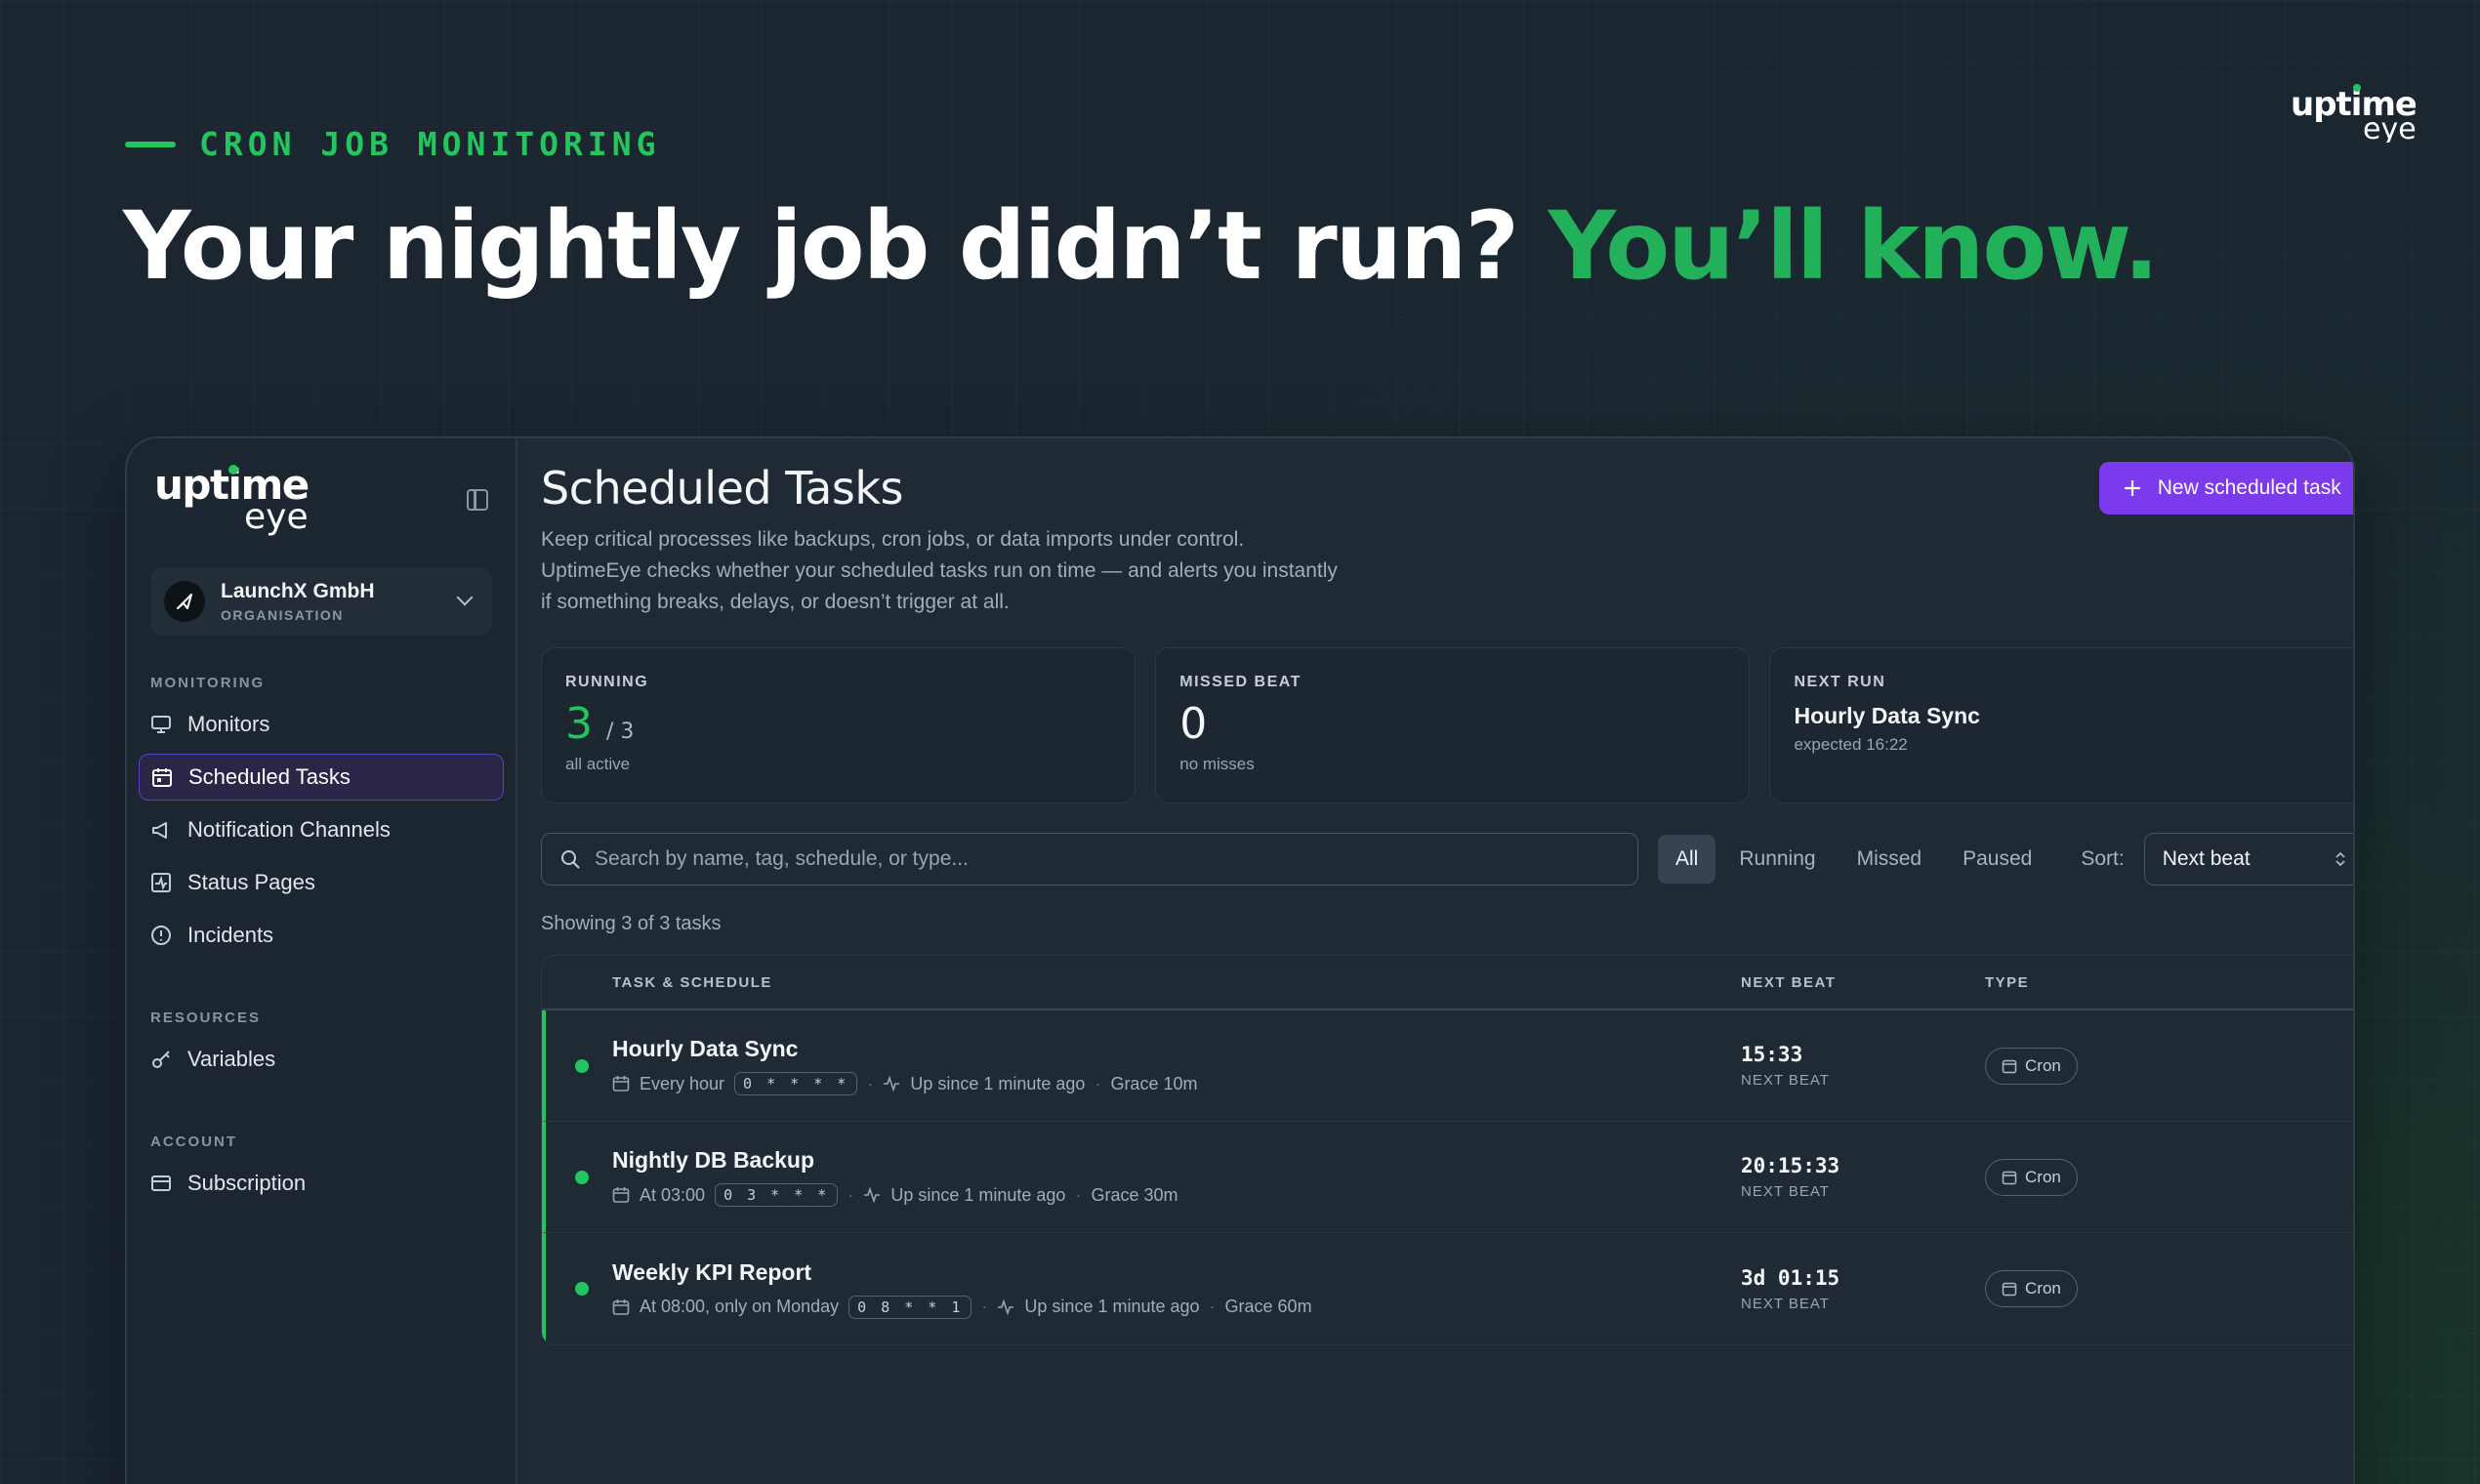  Describe the element at coordinates (2389, 127) in the screenshot. I see `svg-text: eye` at that location.